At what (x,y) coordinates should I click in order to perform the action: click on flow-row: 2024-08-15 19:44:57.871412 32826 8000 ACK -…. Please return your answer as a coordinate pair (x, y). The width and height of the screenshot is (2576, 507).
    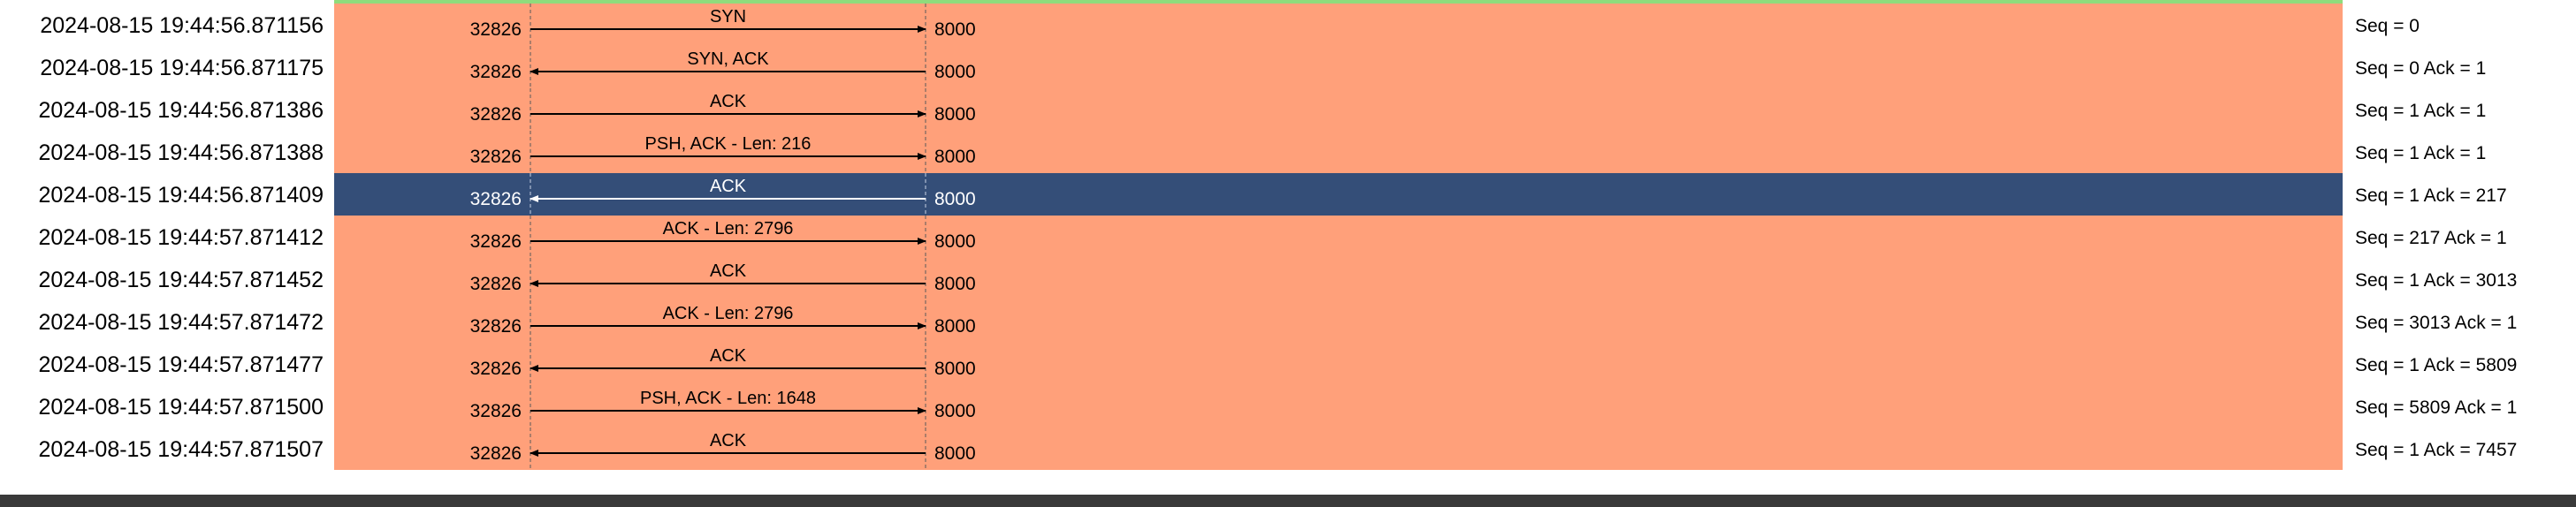
    Looking at the image, I should click on (1272, 237).